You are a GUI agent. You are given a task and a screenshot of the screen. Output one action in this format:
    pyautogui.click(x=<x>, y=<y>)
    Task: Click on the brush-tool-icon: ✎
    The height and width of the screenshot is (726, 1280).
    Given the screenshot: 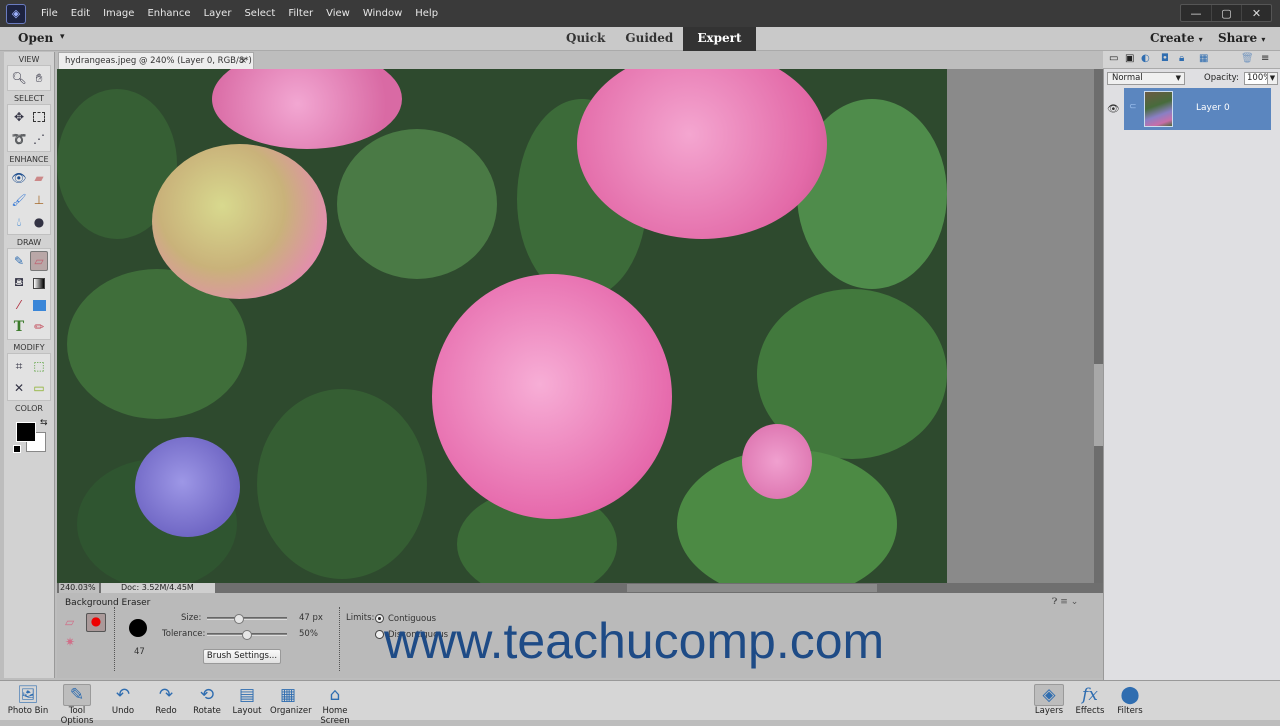 What is the action you would take?
    pyautogui.click(x=19, y=261)
    